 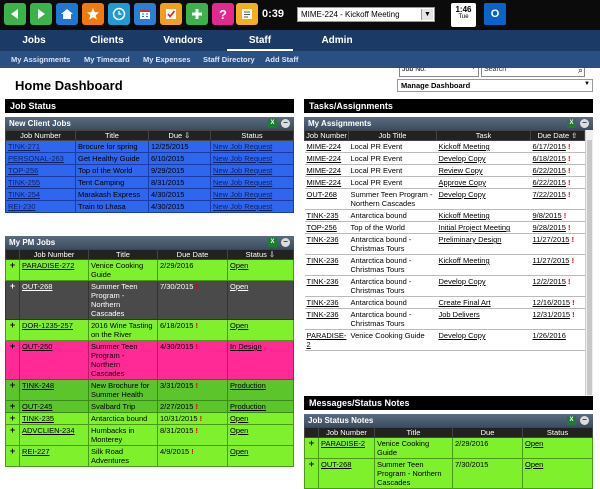 I want to click on job-number-link: TINK-248, so click(x=38, y=385).